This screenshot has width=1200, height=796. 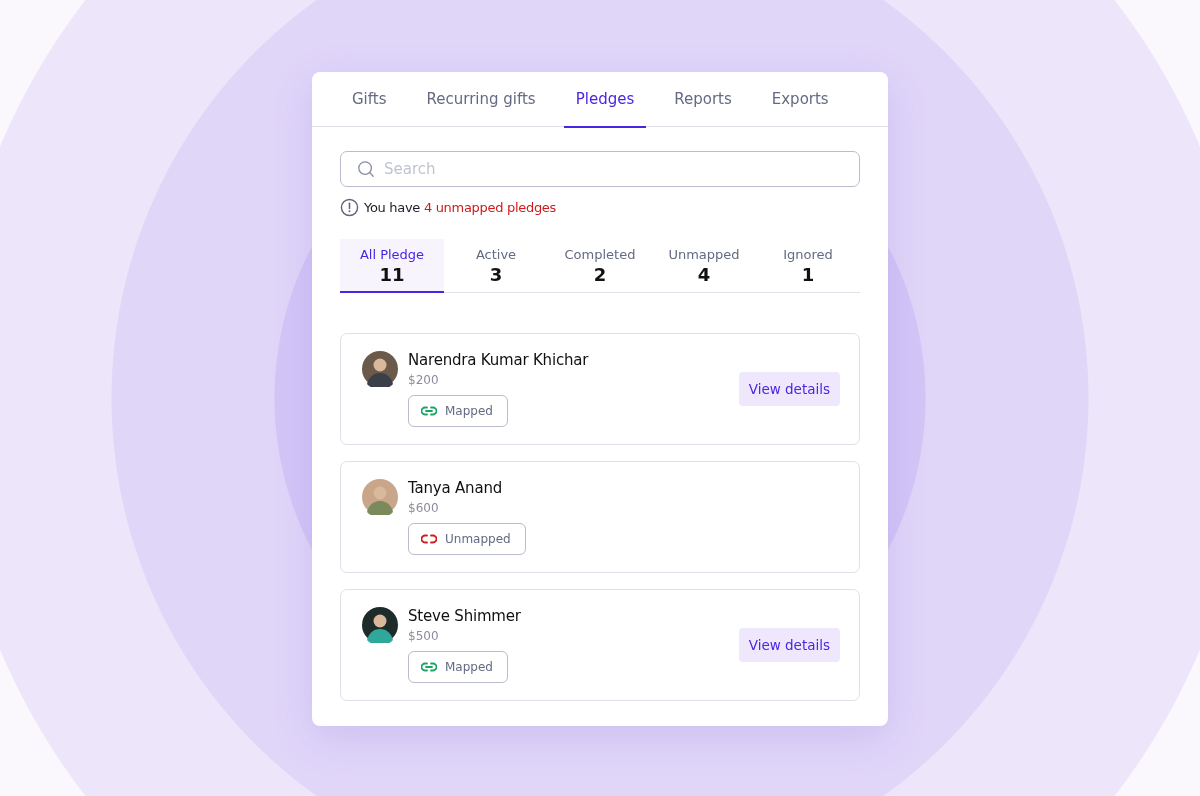 What do you see at coordinates (498, 360) in the screenshot?
I see `donor-name: Narendra Kumar Khichar` at bounding box center [498, 360].